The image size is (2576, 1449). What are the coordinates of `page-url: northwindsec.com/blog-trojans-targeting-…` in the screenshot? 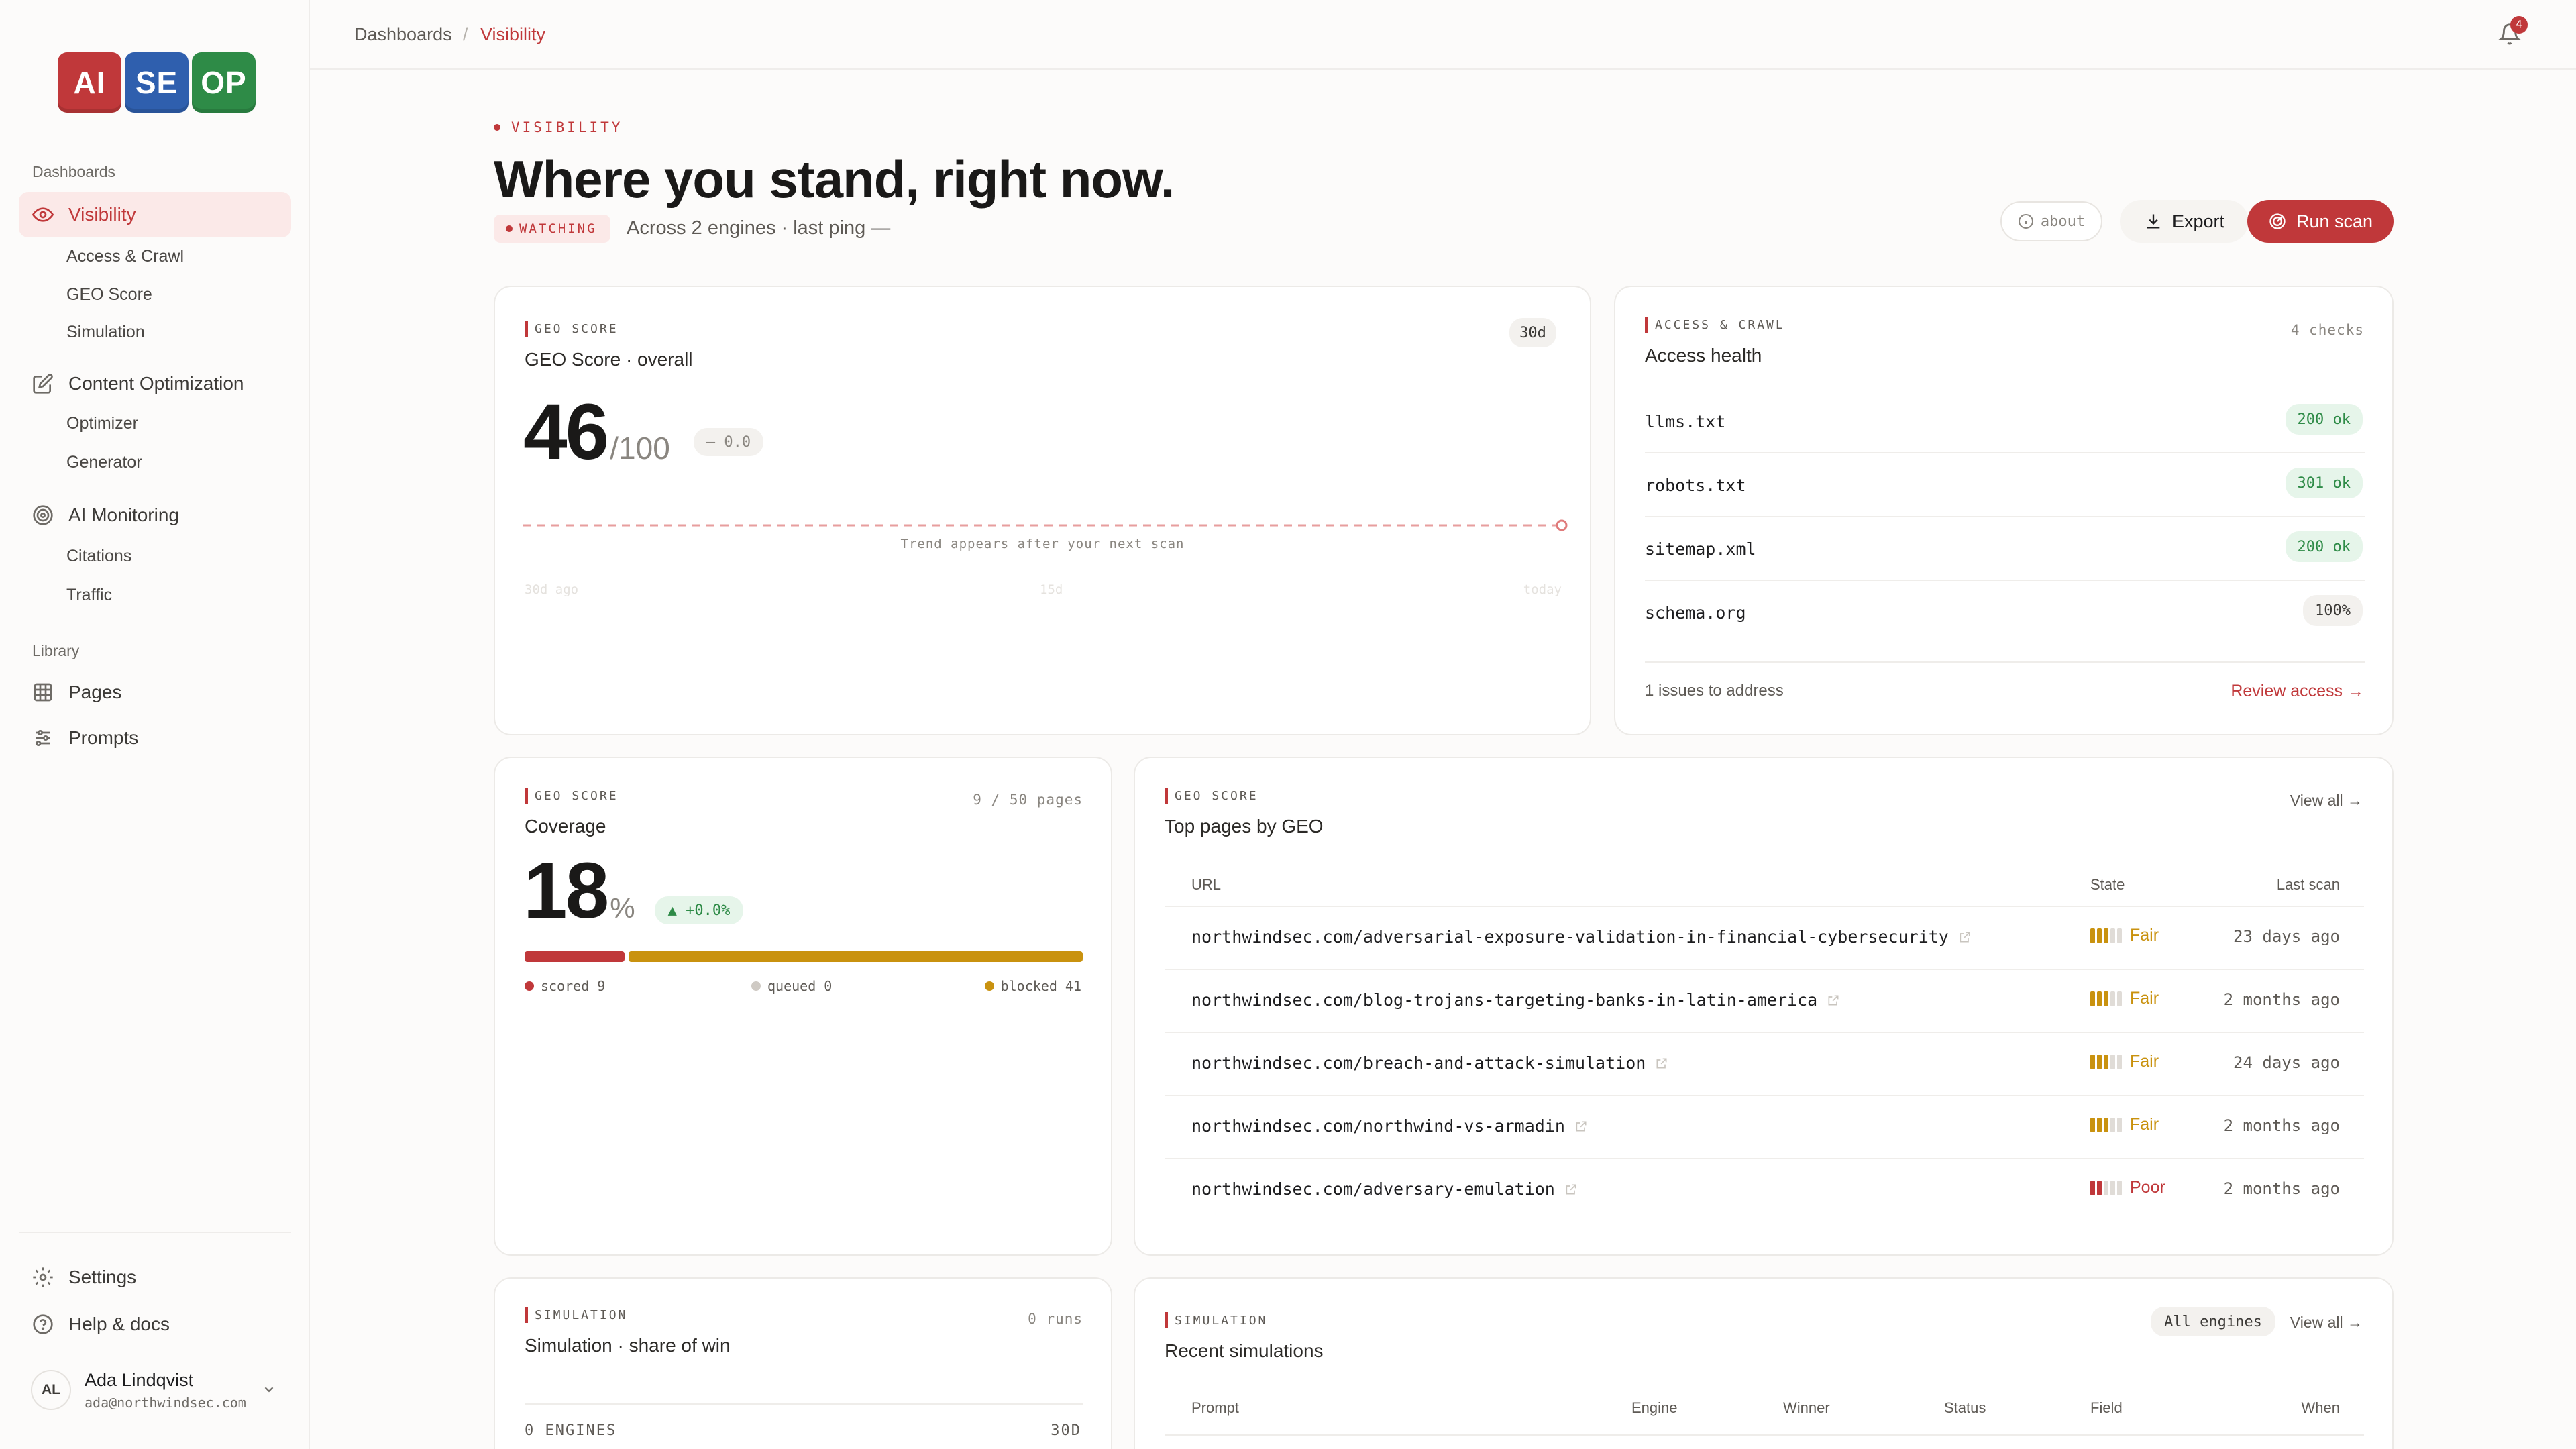 It's located at (1504, 1000).